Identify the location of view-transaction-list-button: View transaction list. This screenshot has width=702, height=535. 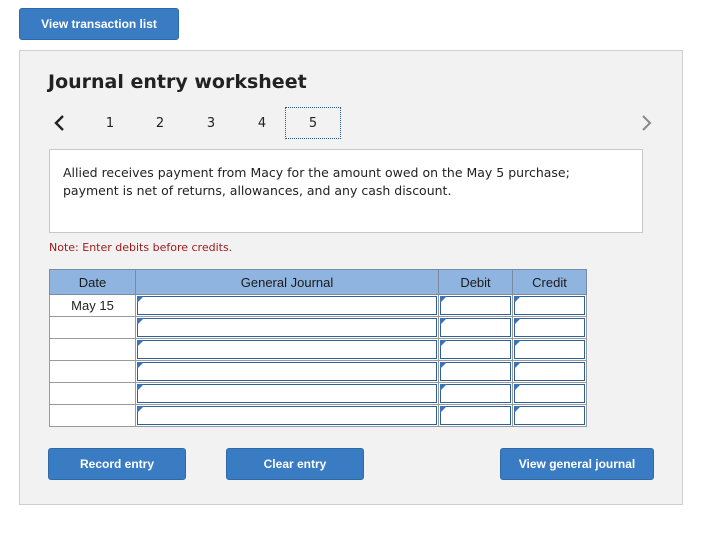
(99, 24).